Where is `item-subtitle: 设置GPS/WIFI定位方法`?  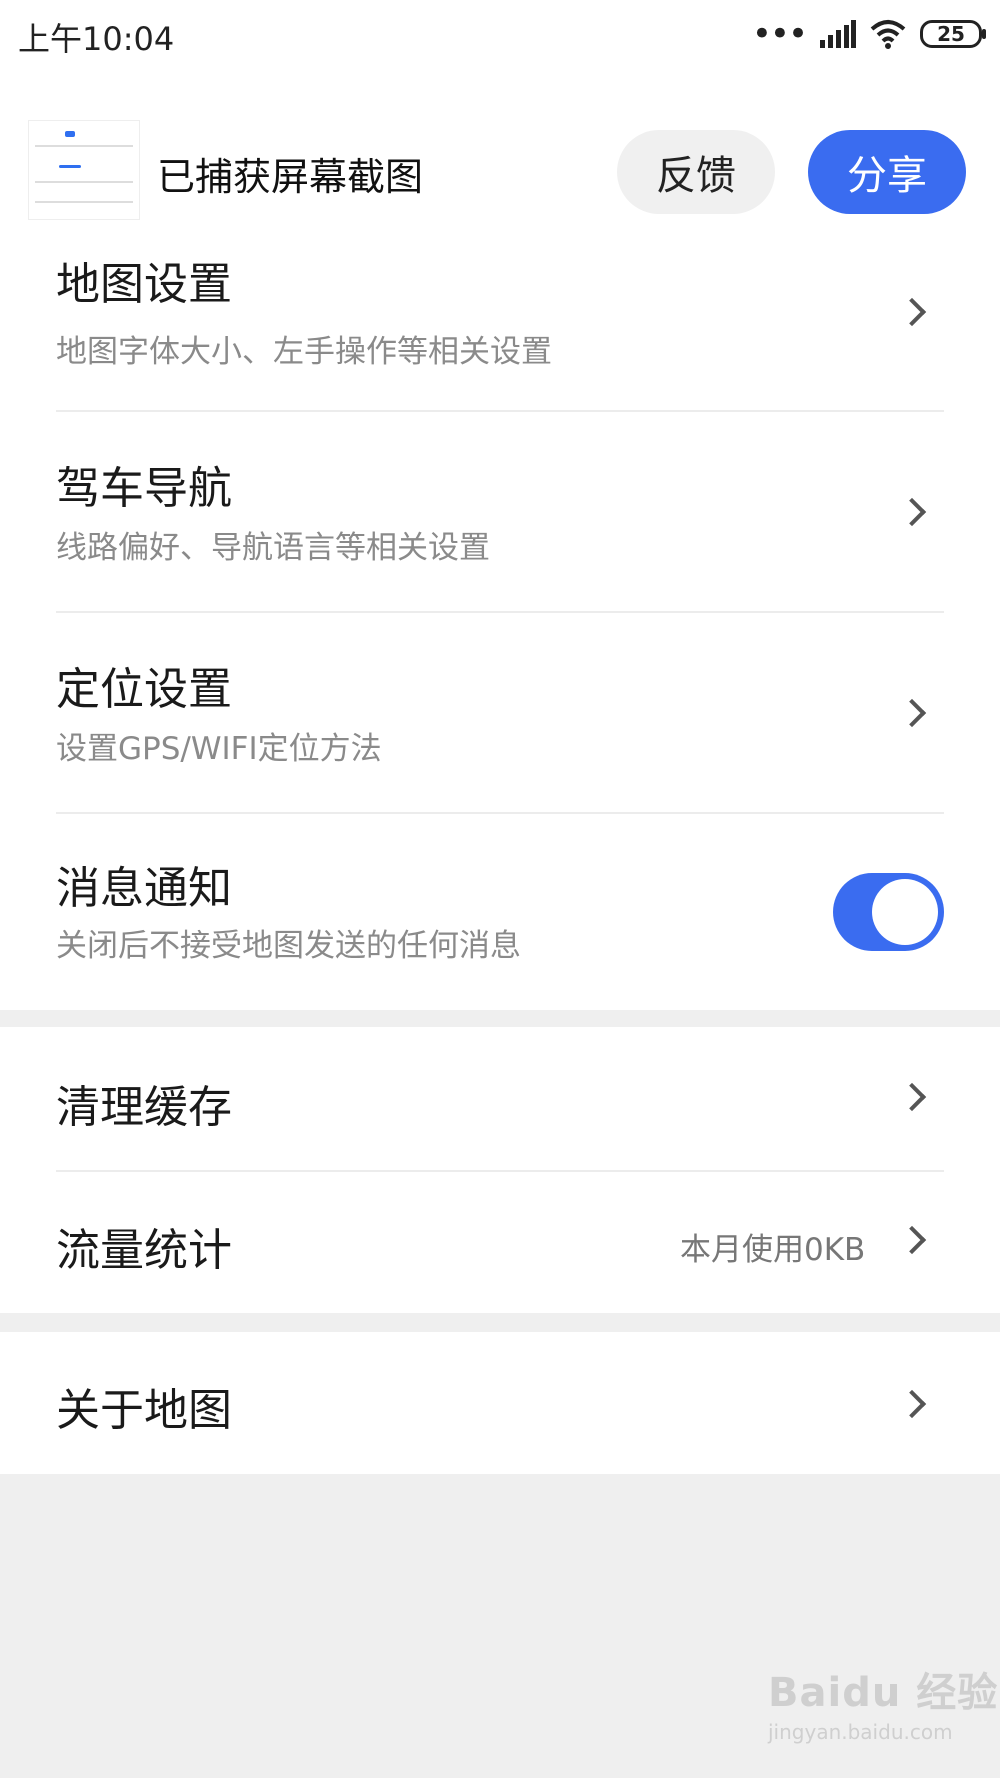
item-subtitle: 设置GPS/WIFI定位方法 is located at coordinates (219, 749).